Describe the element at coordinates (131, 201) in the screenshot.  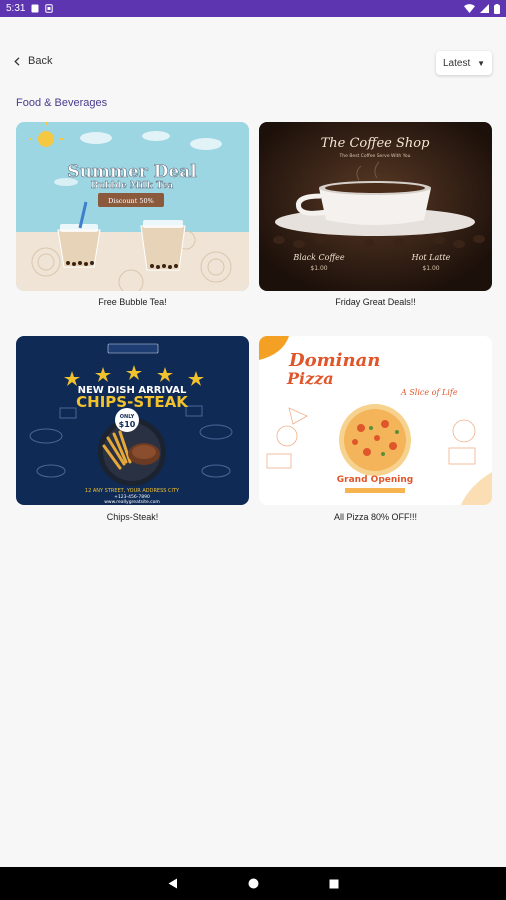
I see `bubble-tea-poster-tag: Discount 50%` at that location.